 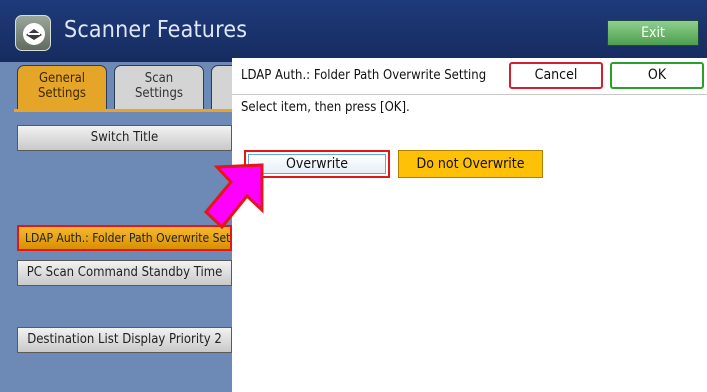 I want to click on exit-button: Exit, so click(x=653, y=33).